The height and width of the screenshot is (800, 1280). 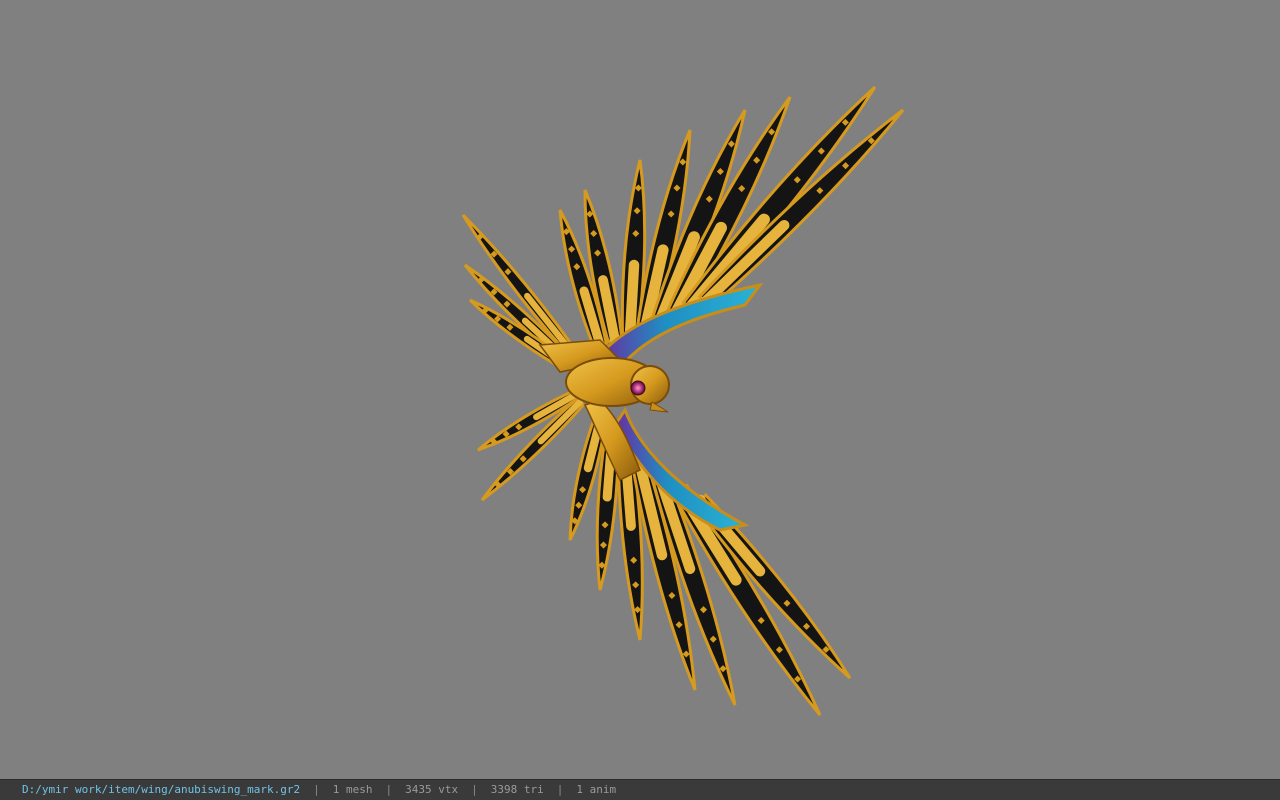 What do you see at coordinates (632, 300) in the screenshot?
I see `upper-feather-gold-base` at bounding box center [632, 300].